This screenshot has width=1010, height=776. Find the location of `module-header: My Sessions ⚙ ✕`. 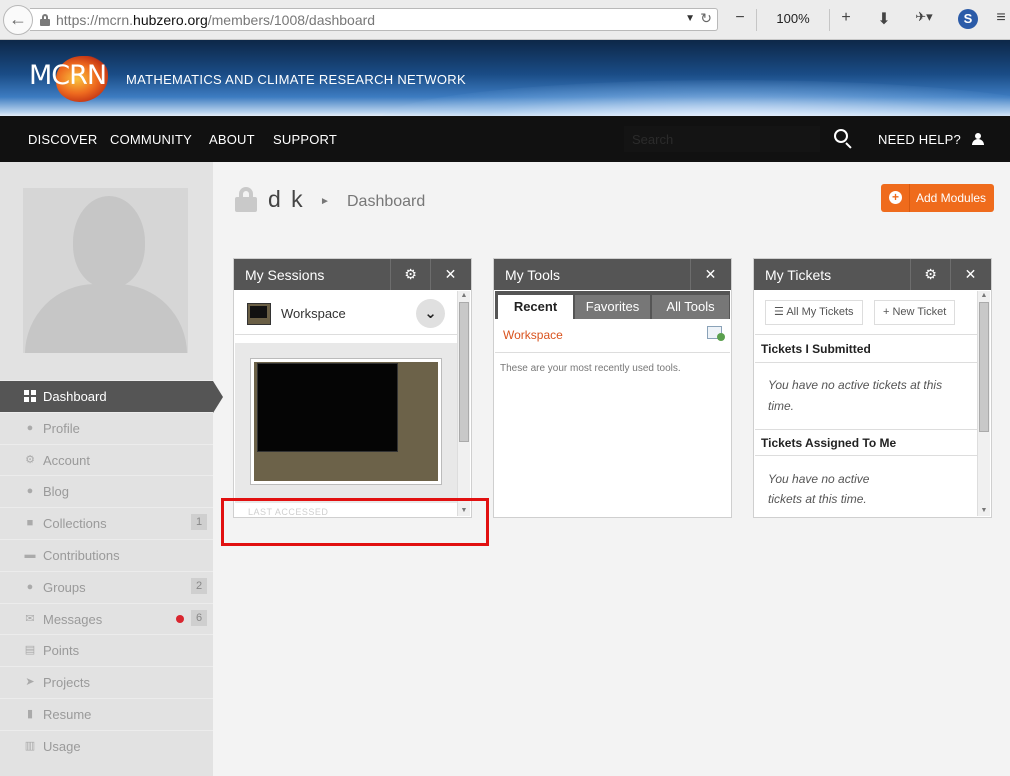

module-header: My Sessions ⚙ ✕ is located at coordinates (352, 274).